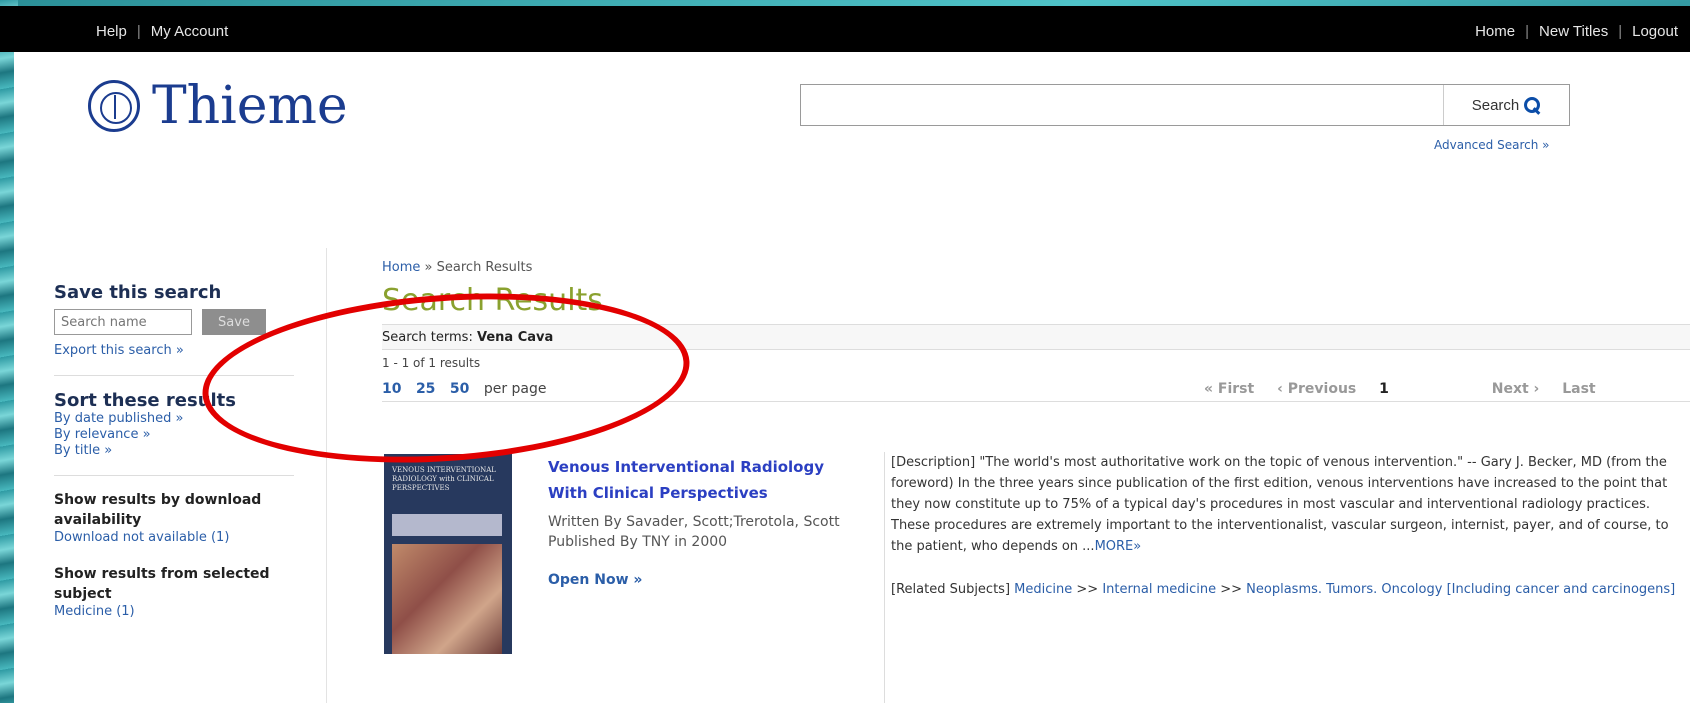 The height and width of the screenshot is (703, 1690). I want to click on pager-next: Next ›, so click(1516, 389).